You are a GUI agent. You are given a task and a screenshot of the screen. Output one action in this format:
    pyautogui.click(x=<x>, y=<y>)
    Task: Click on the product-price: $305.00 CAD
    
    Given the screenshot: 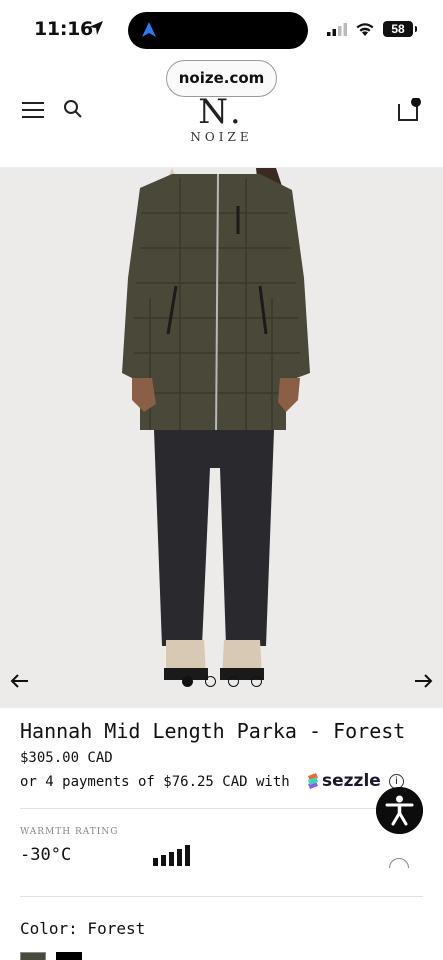 What is the action you would take?
    pyautogui.click(x=66, y=758)
    